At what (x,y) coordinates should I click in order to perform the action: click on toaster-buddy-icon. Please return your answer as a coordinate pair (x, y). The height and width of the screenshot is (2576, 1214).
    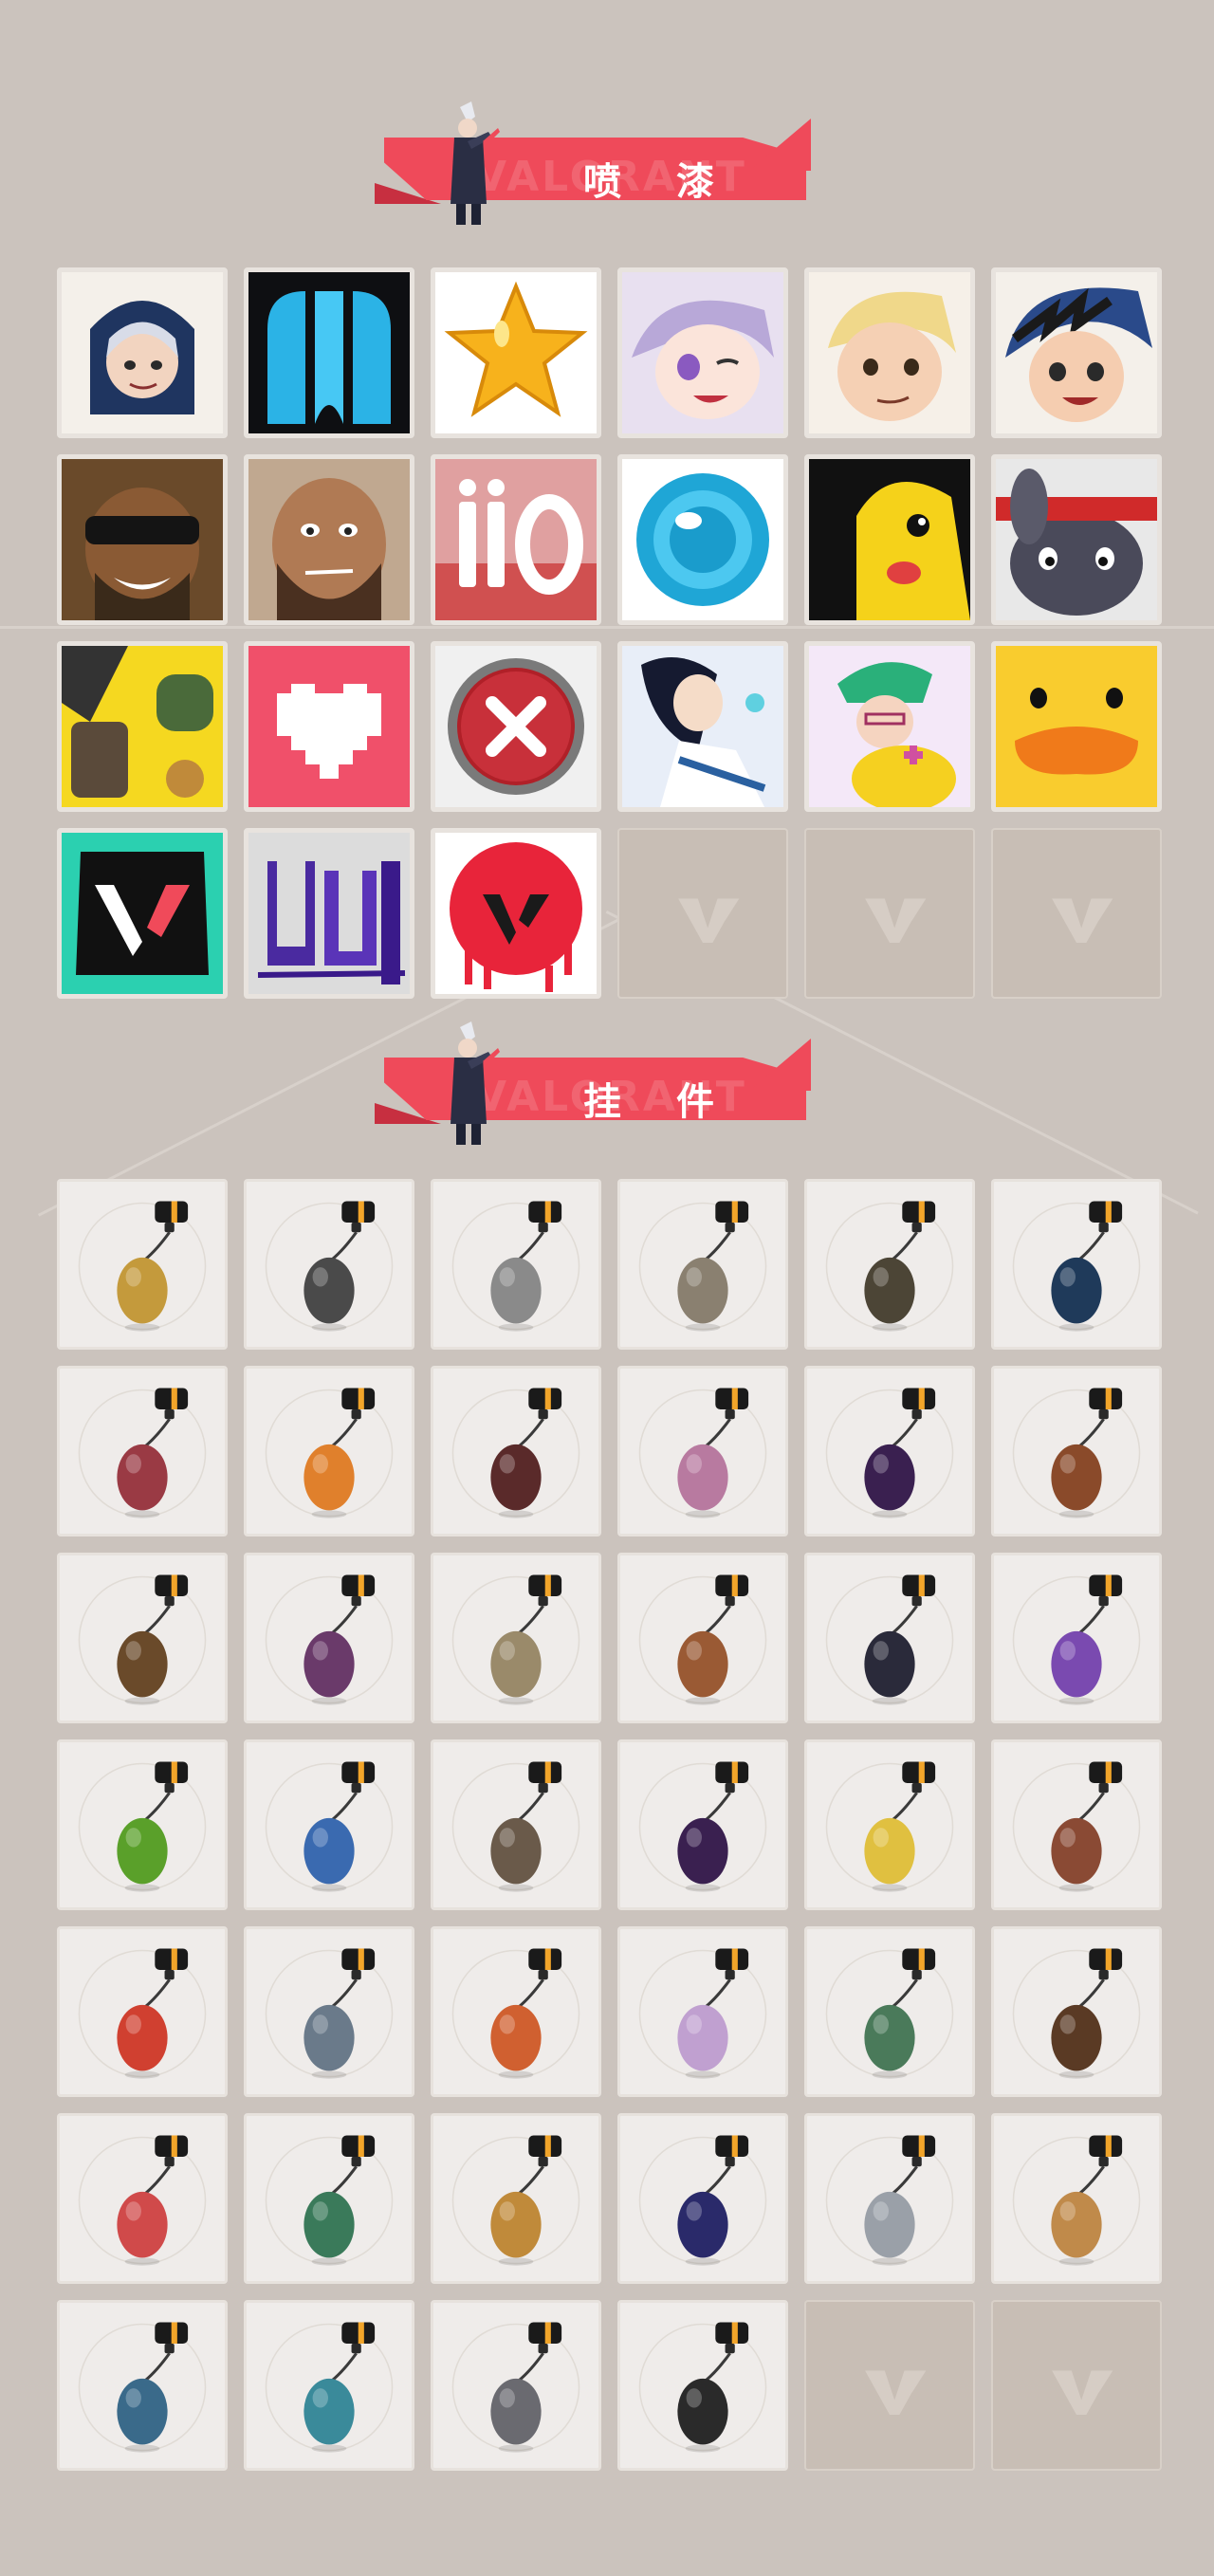
    Looking at the image, I should click on (515, 1266).